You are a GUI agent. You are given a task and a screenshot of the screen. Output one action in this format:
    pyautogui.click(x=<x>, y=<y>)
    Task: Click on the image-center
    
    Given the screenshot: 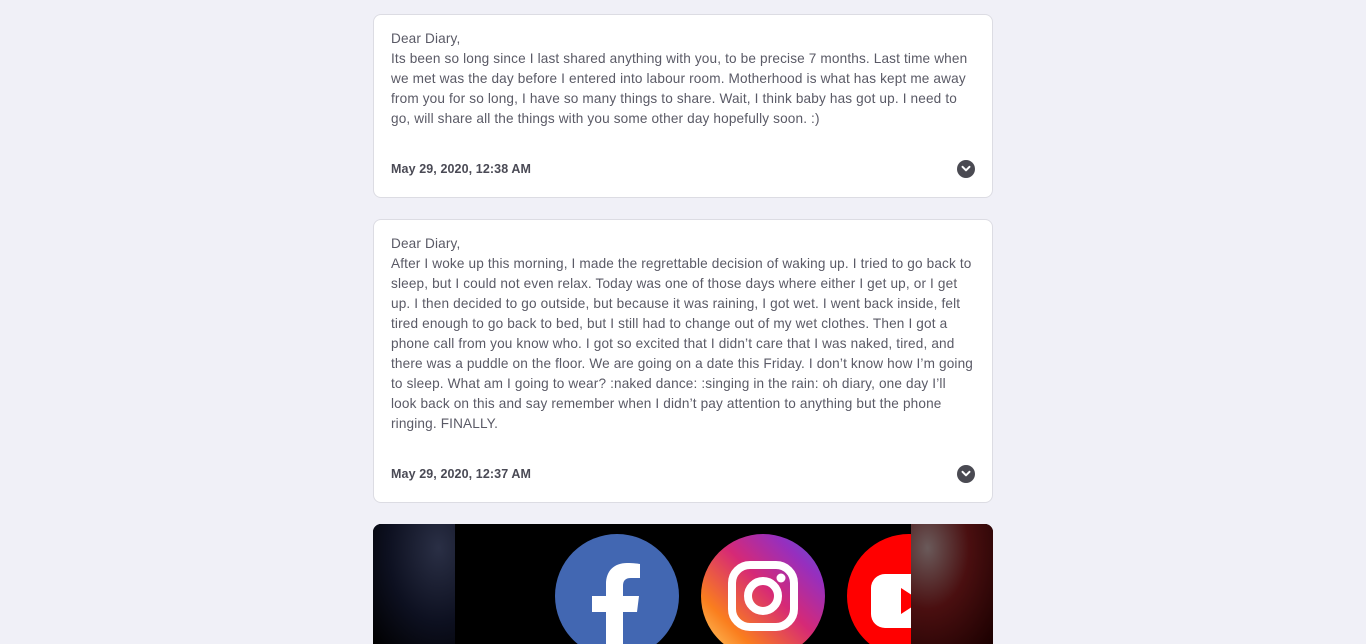 What is the action you would take?
    pyautogui.click(x=713, y=584)
    